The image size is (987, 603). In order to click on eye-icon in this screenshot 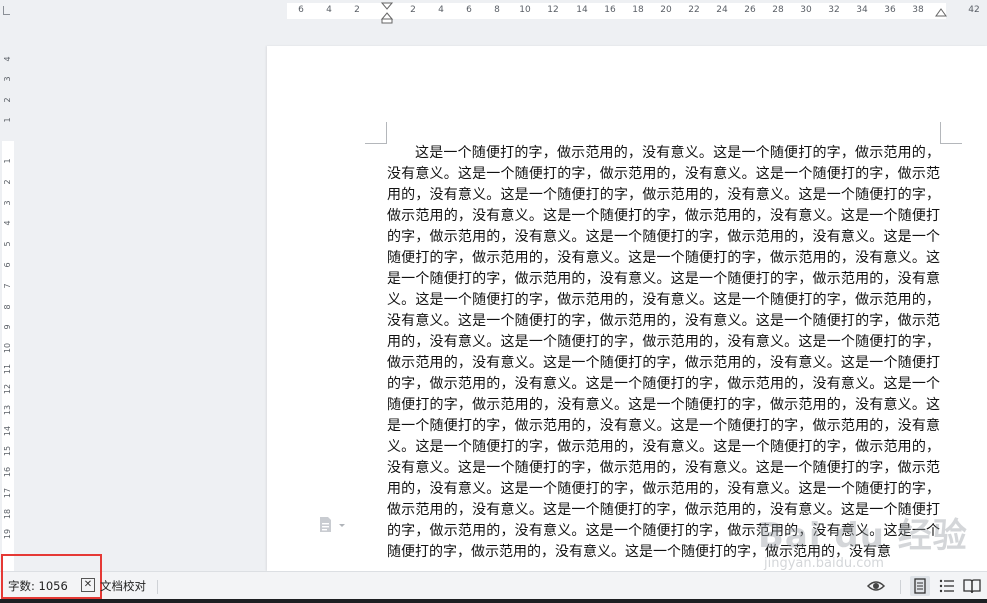, I will do `click(876, 586)`.